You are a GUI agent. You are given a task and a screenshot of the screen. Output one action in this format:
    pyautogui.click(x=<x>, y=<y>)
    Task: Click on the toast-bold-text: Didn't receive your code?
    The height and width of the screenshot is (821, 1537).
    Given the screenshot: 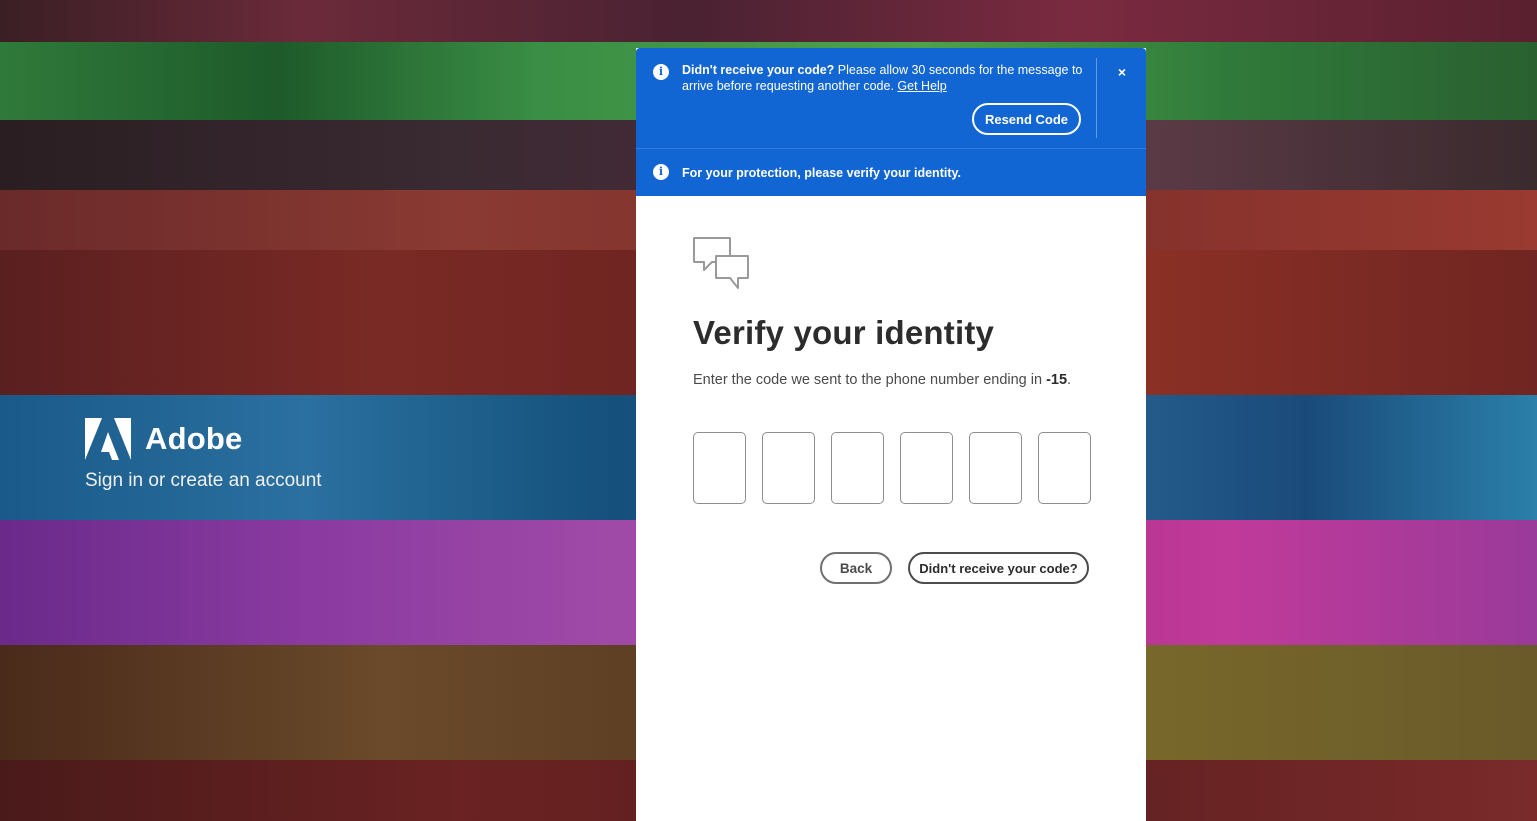 What is the action you would take?
    pyautogui.click(x=758, y=70)
    